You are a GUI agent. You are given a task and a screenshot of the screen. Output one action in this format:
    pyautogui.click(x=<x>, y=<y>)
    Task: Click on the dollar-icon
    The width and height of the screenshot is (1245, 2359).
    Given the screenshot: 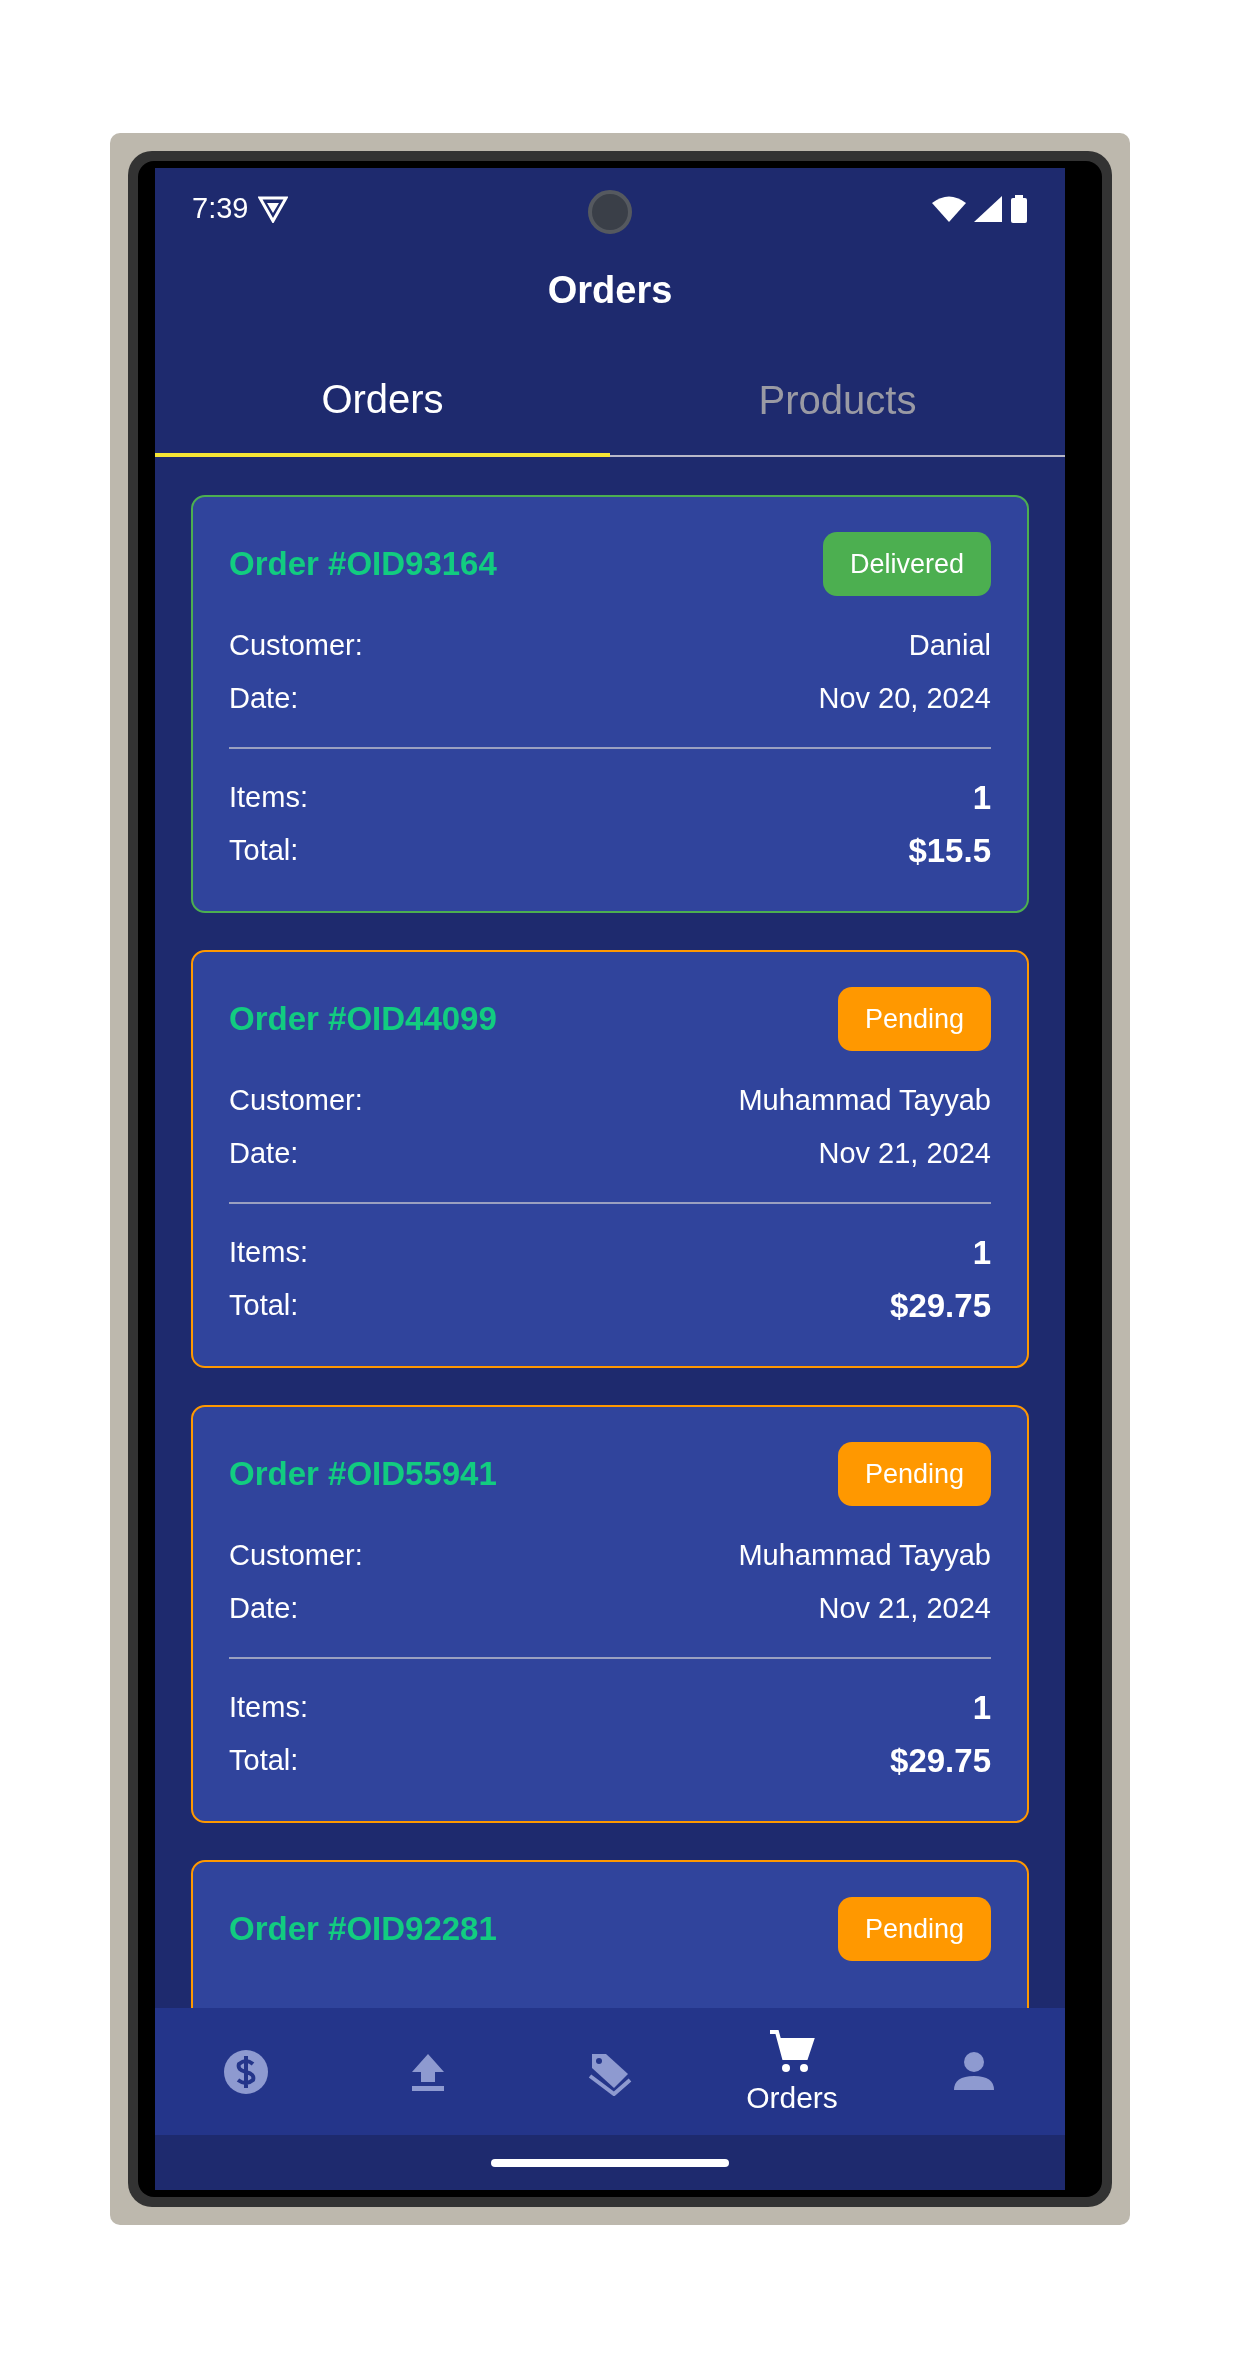 What is the action you would take?
    pyautogui.click(x=246, y=2071)
    